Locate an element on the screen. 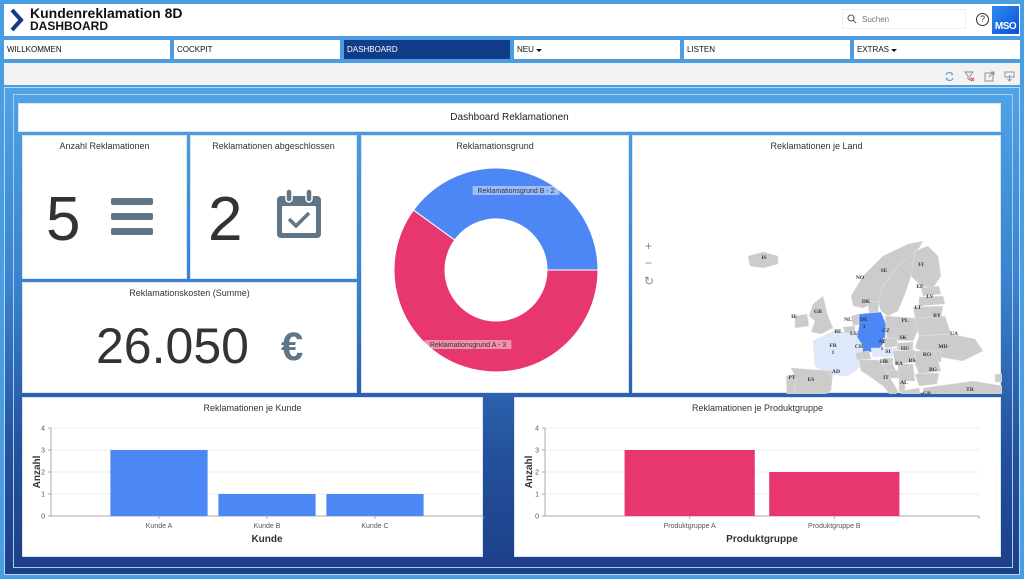 The width and height of the screenshot is (1024, 579). x-tick-label: Kunde C is located at coordinates (374, 526).